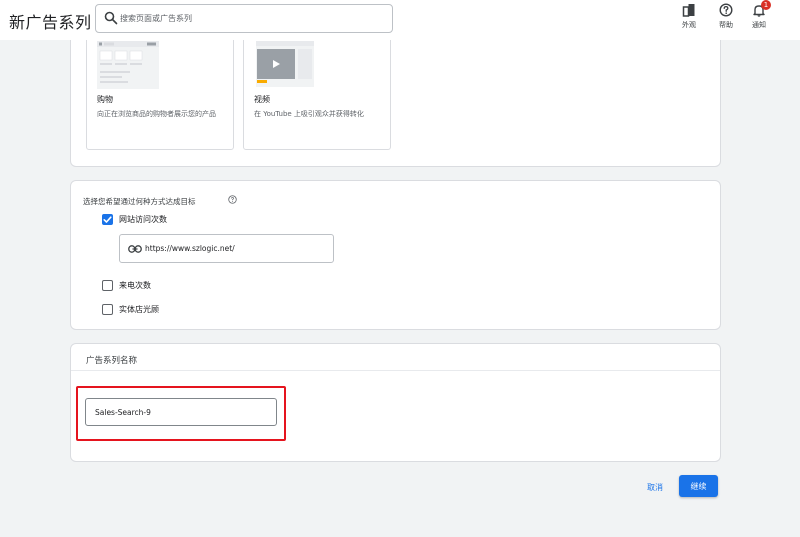 The width and height of the screenshot is (800, 537). What do you see at coordinates (139, 309) in the screenshot?
I see `store-visits-label: 实体店光顾` at bounding box center [139, 309].